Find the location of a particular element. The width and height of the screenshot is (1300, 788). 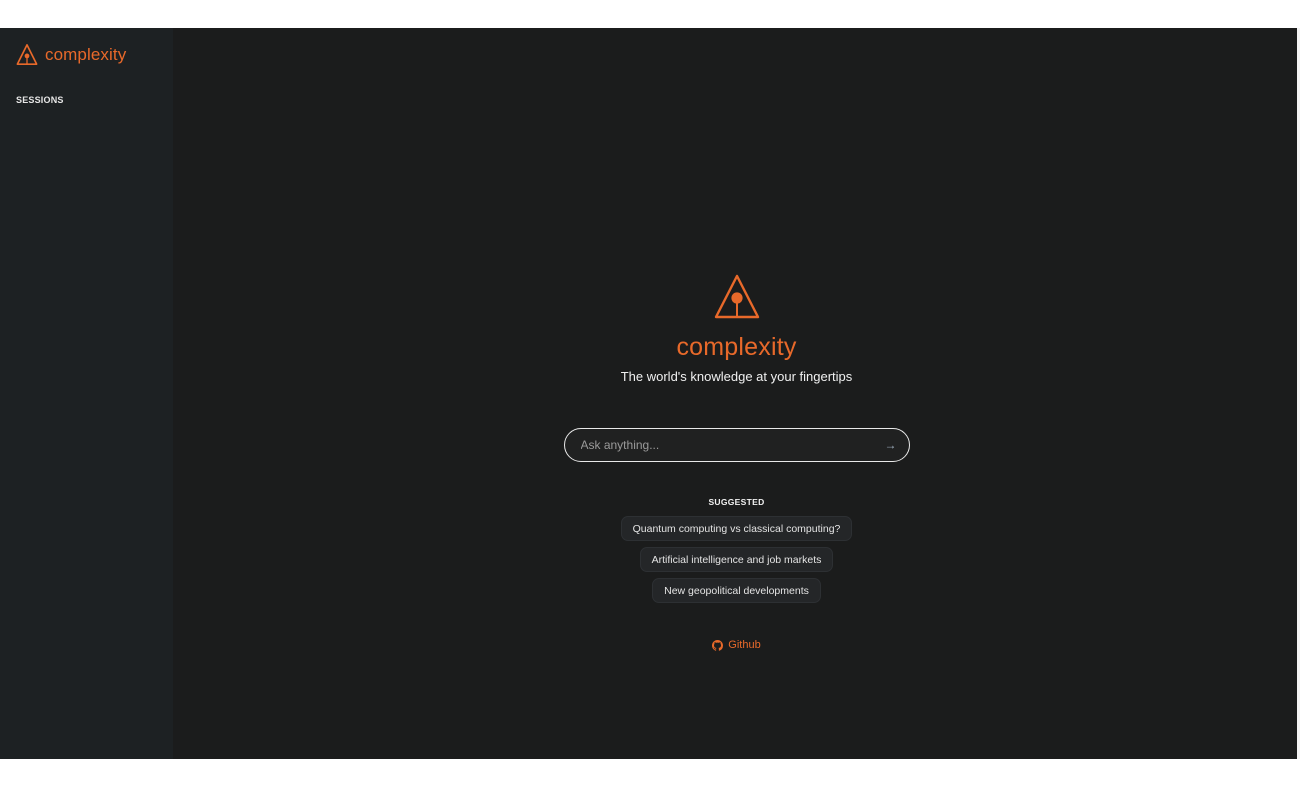

suggested-heading: SUGGESTED is located at coordinates (736, 502).